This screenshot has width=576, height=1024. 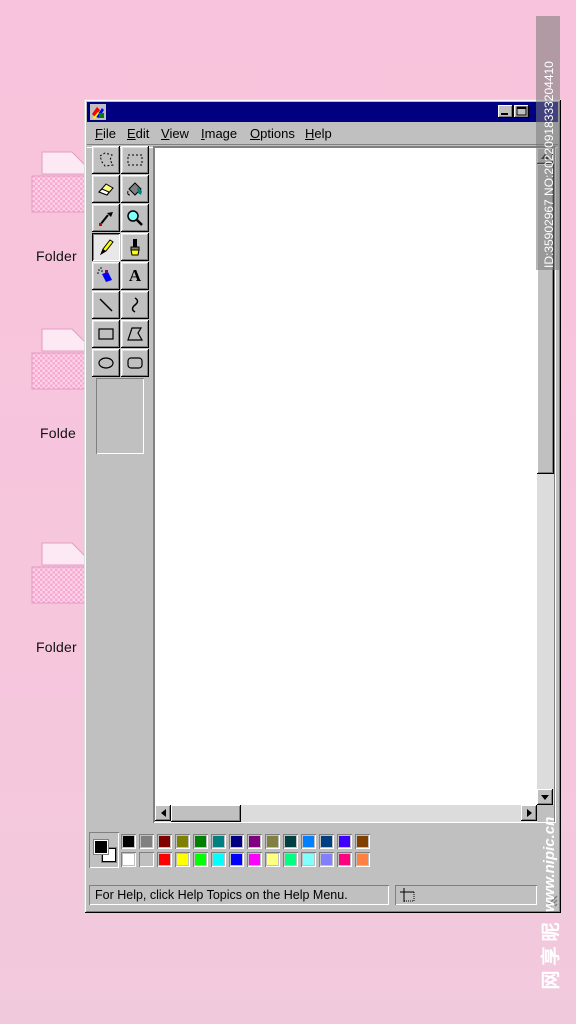 What do you see at coordinates (549, 164) in the screenshot?
I see `watermark-id-text: ID:35902967 NO:20220918333204410` at bounding box center [549, 164].